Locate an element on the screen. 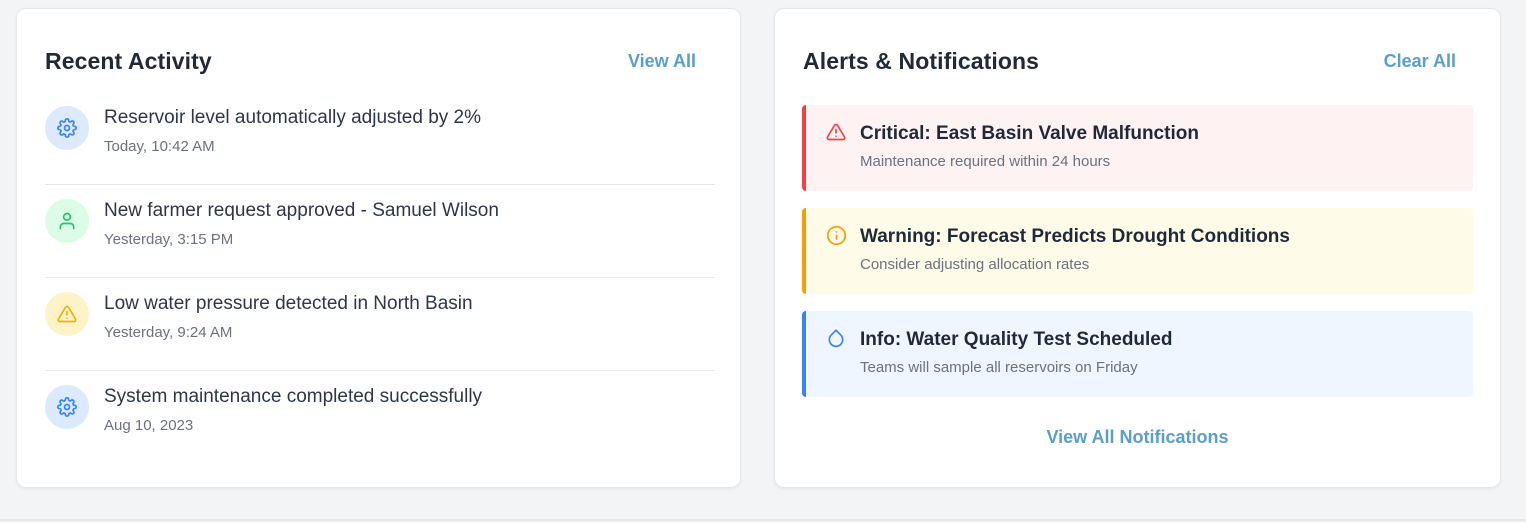 The height and width of the screenshot is (523, 1526). water-drop-icon is located at coordinates (837, 339).